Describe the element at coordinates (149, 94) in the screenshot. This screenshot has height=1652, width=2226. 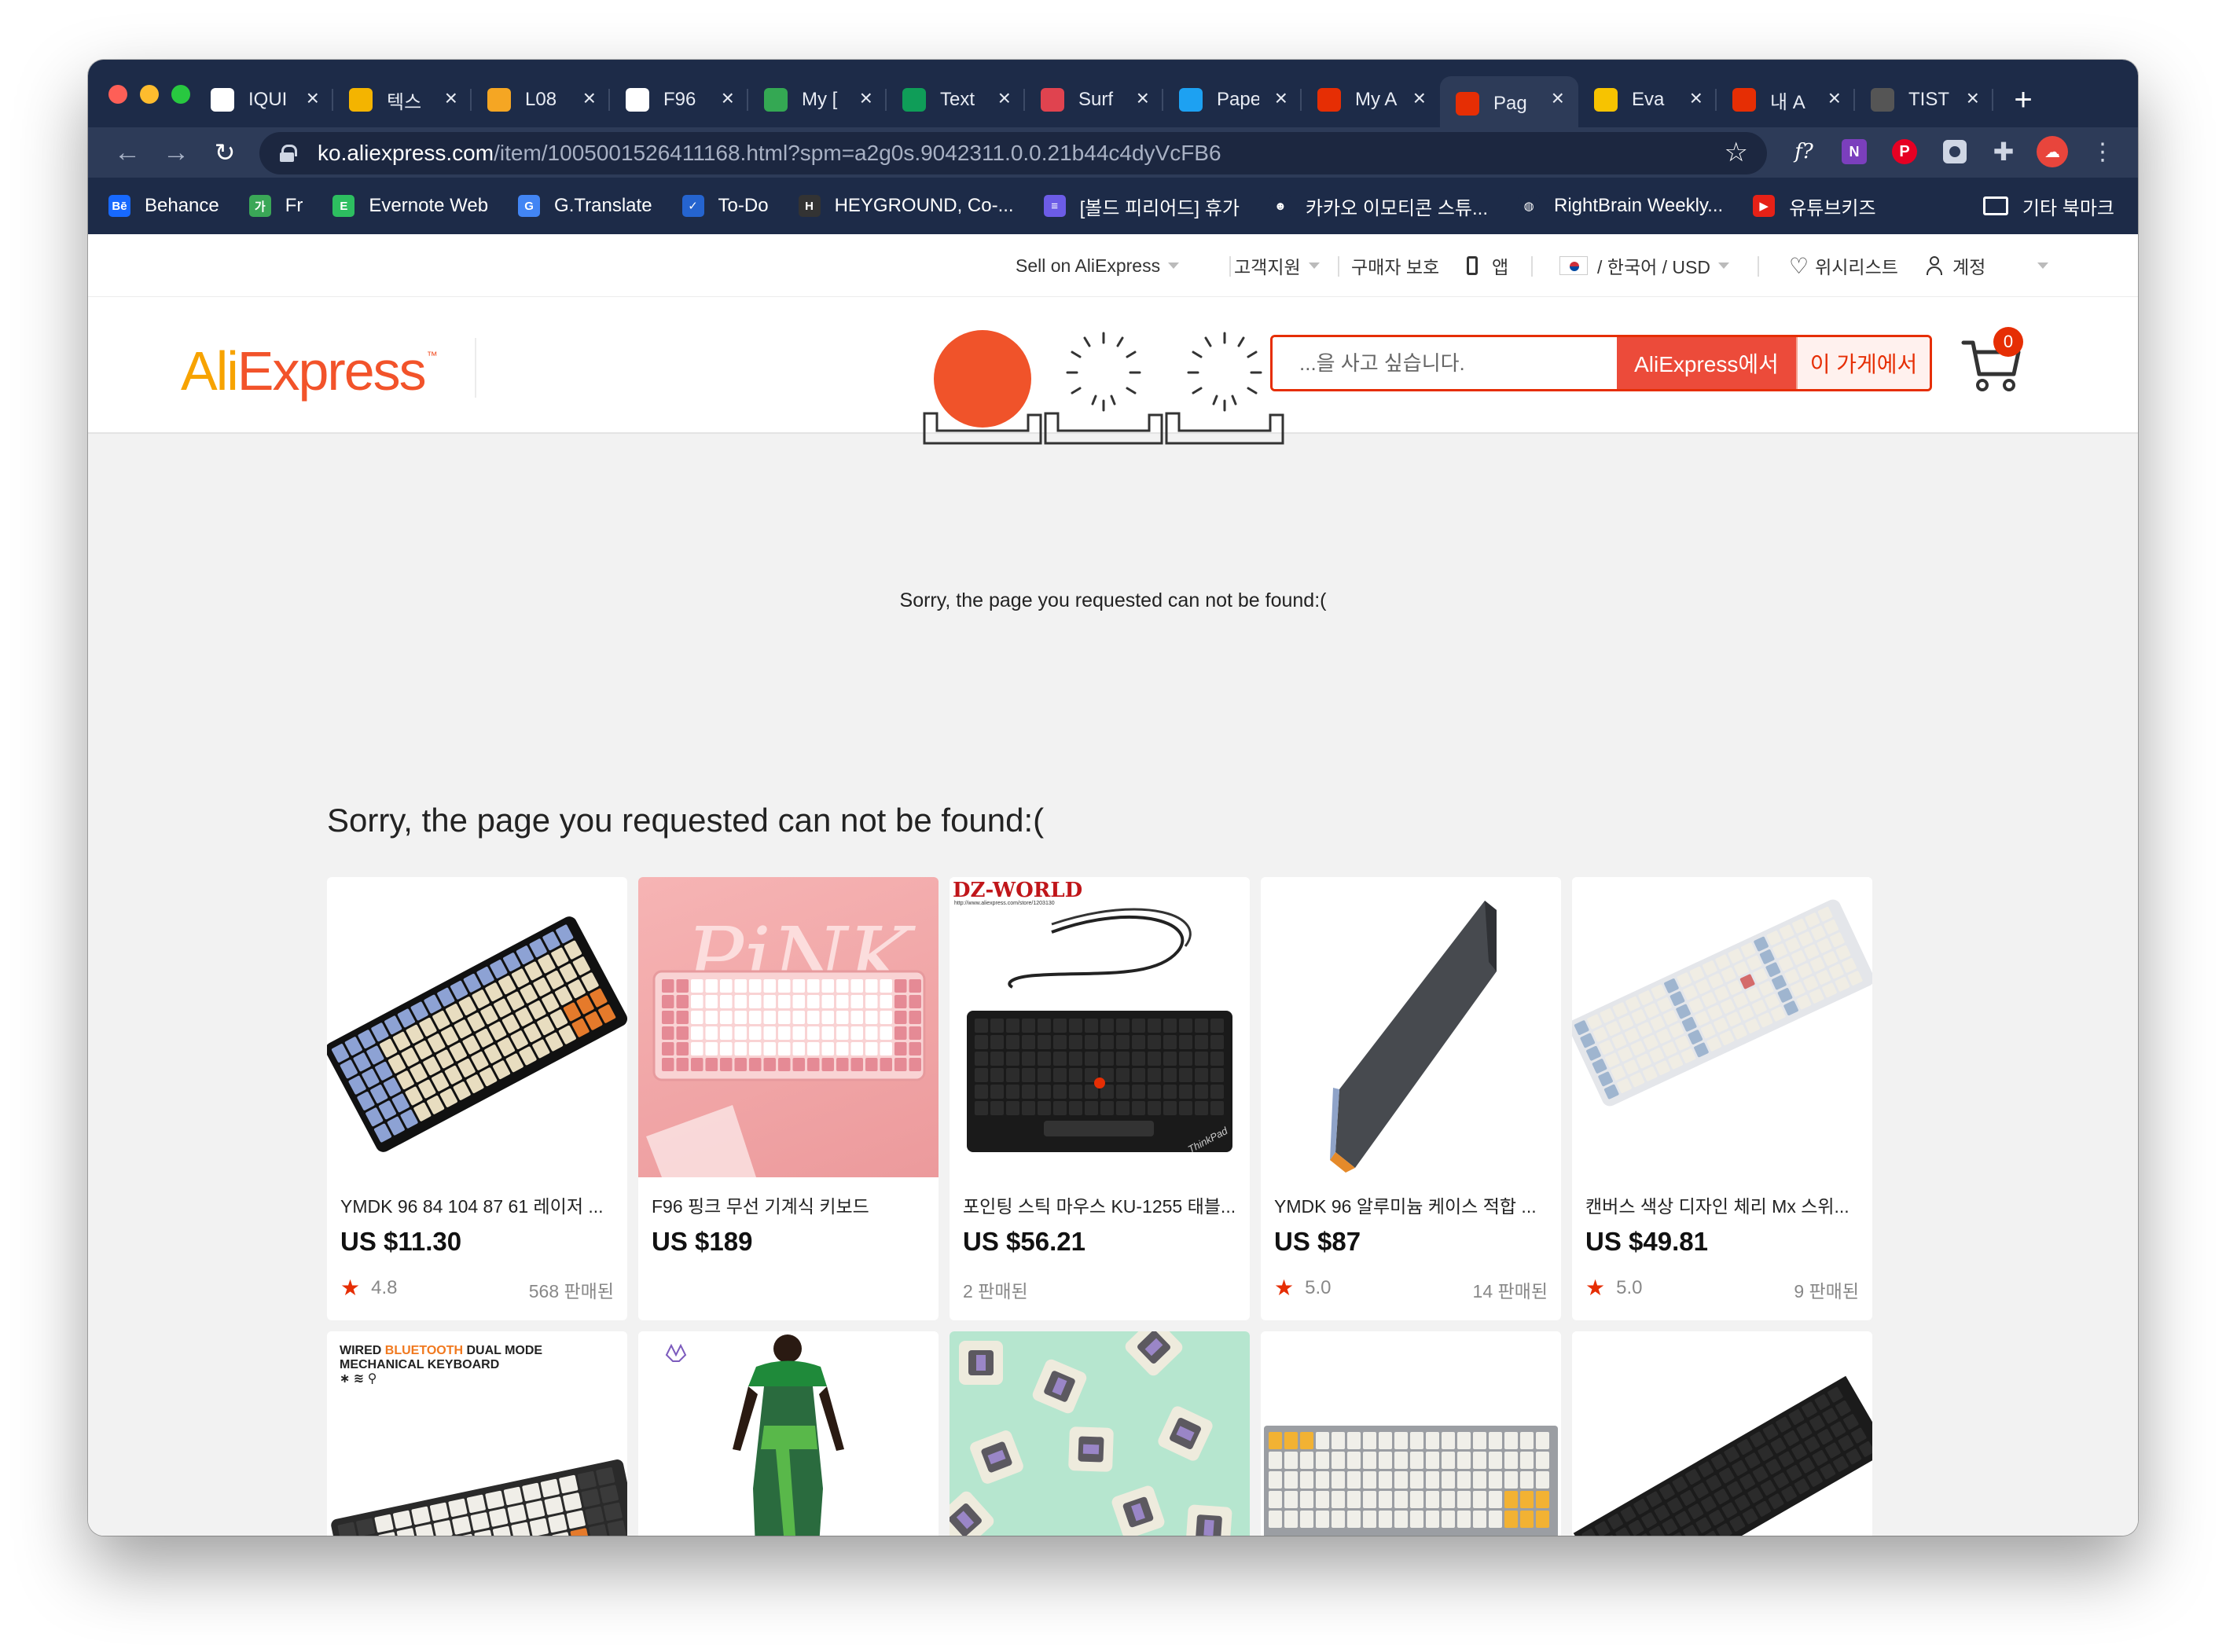
I see `minimize-window-button` at that location.